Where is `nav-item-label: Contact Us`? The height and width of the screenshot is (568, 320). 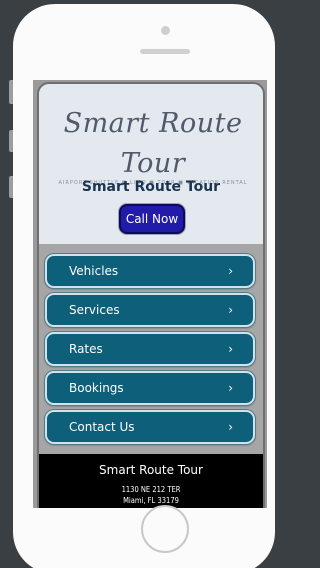 nav-item-label: Contact Us is located at coordinates (102, 427).